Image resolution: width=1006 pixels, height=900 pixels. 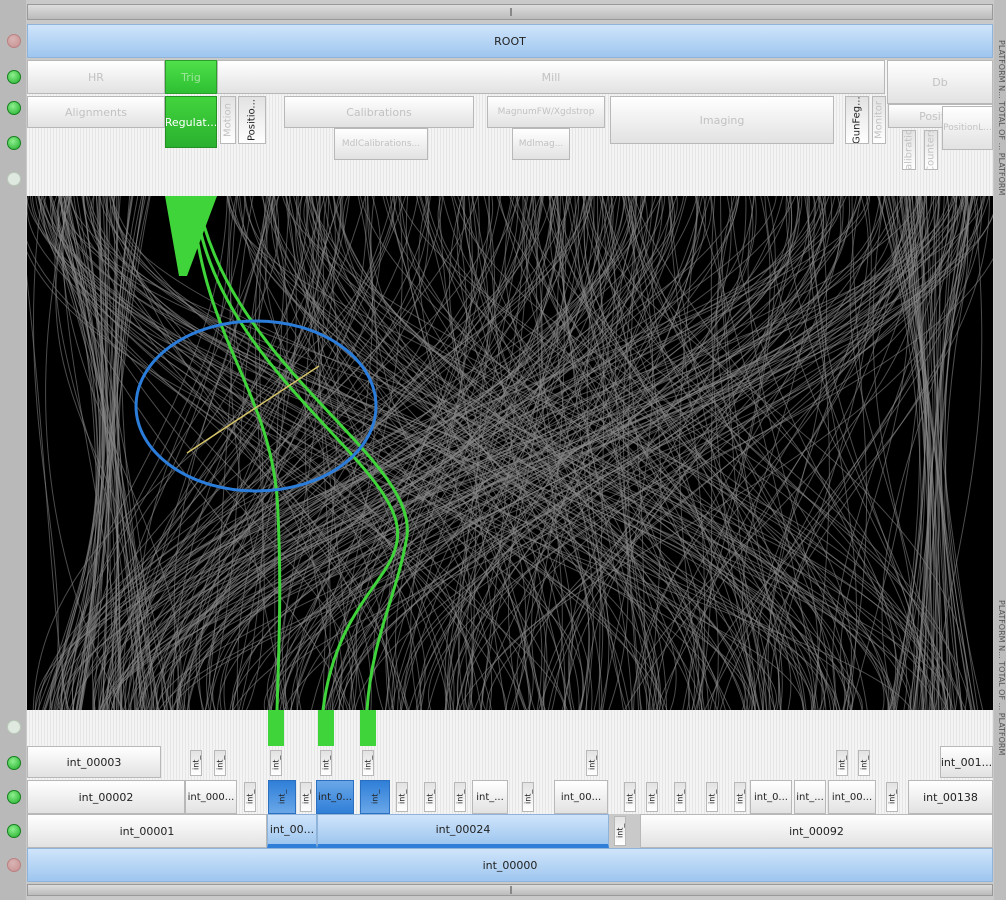 What do you see at coordinates (228, 120) in the screenshot?
I see `node-motion: Motion` at bounding box center [228, 120].